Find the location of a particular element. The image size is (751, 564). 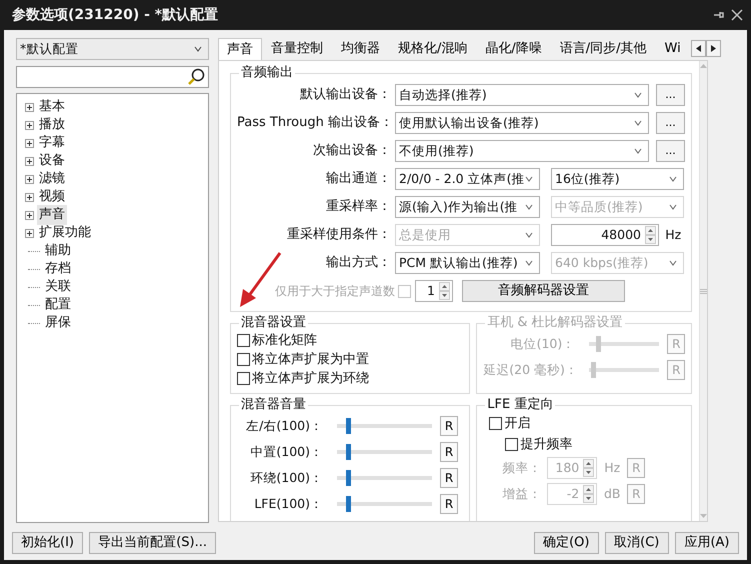

tab: 语言/同步/其他 is located at coordinates (603, 48).